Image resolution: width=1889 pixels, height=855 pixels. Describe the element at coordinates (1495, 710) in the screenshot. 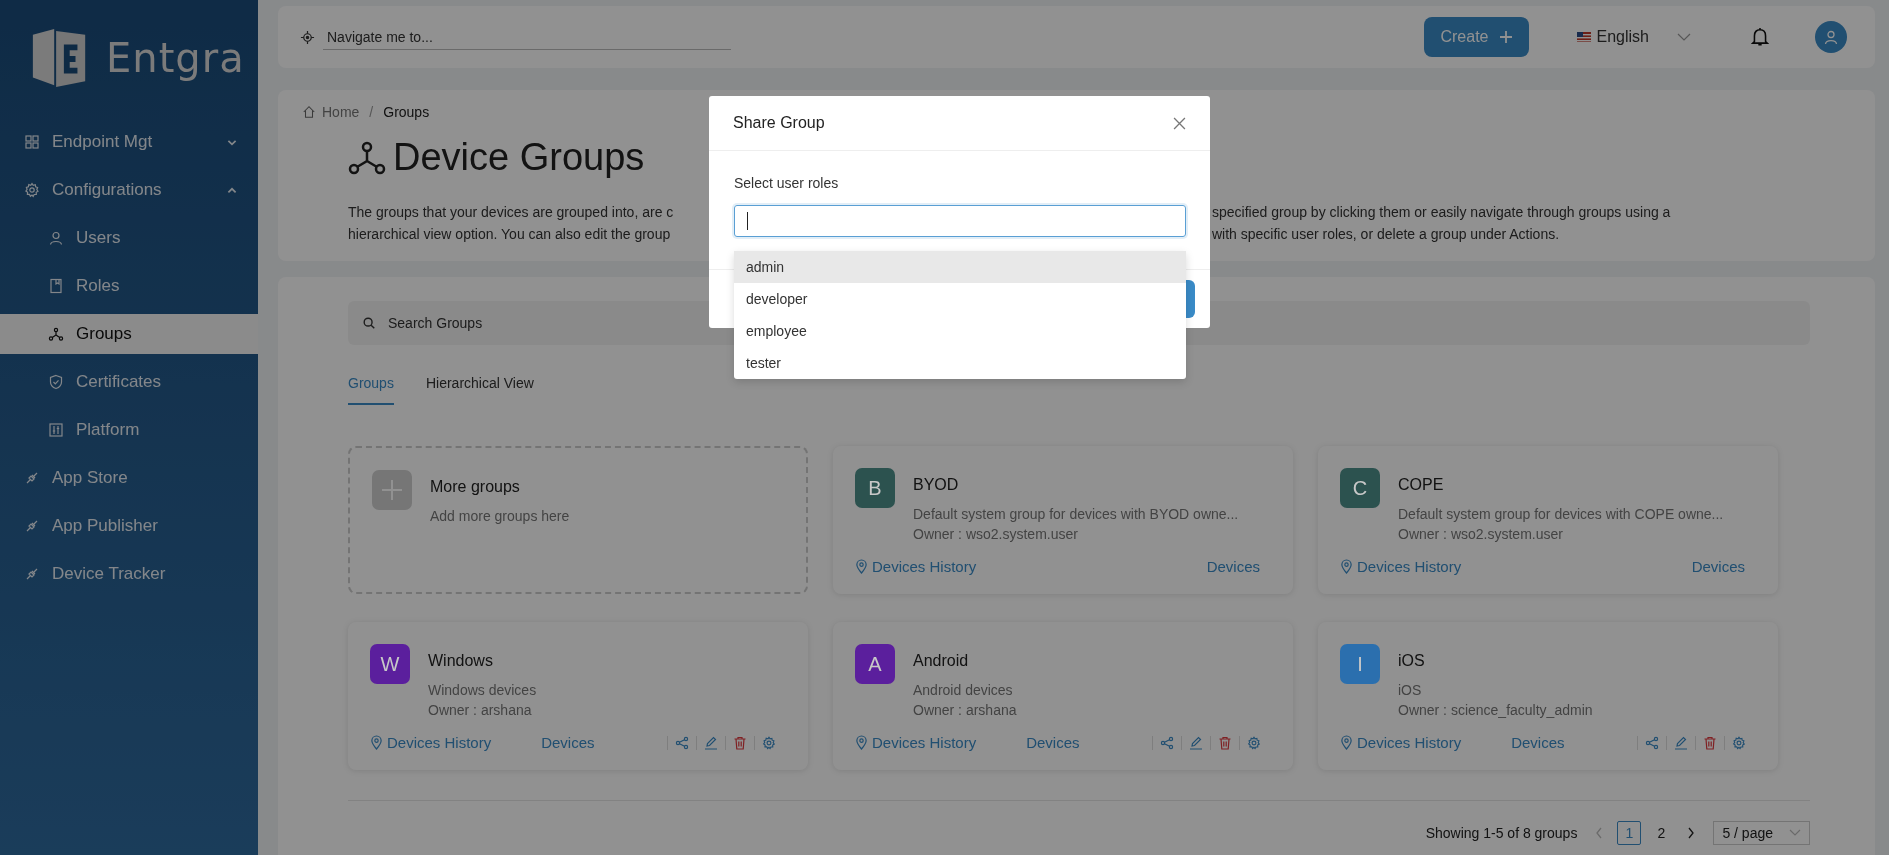

I see `card-owner: Owner : science_faculty_admin` at that location.